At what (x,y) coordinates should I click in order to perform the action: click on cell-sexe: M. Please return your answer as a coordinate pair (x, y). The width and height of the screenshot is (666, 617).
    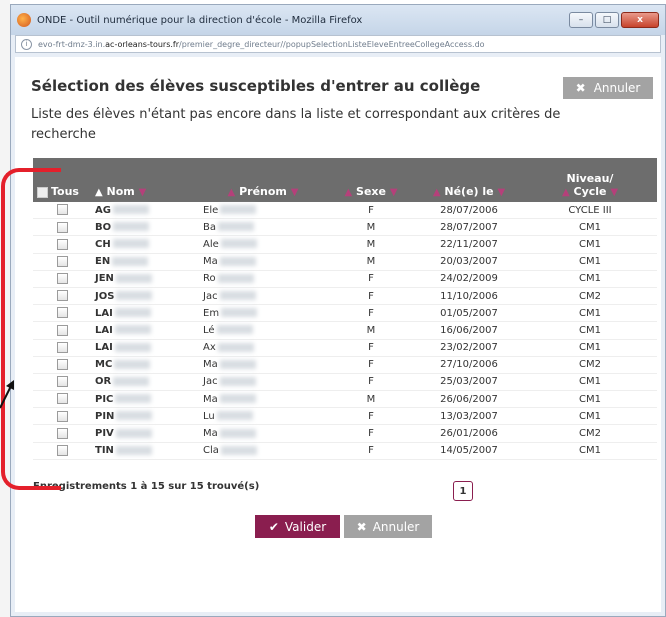
    Looking at the image, I should click on (371, 262).